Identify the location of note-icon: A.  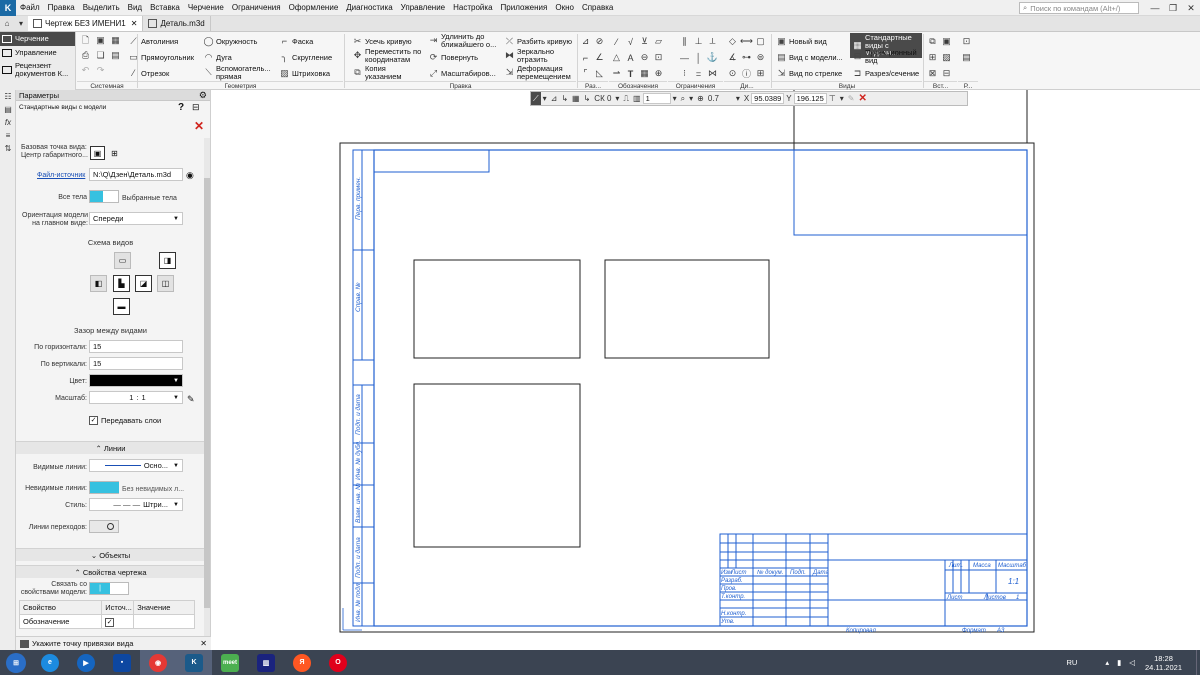
(630, 57).